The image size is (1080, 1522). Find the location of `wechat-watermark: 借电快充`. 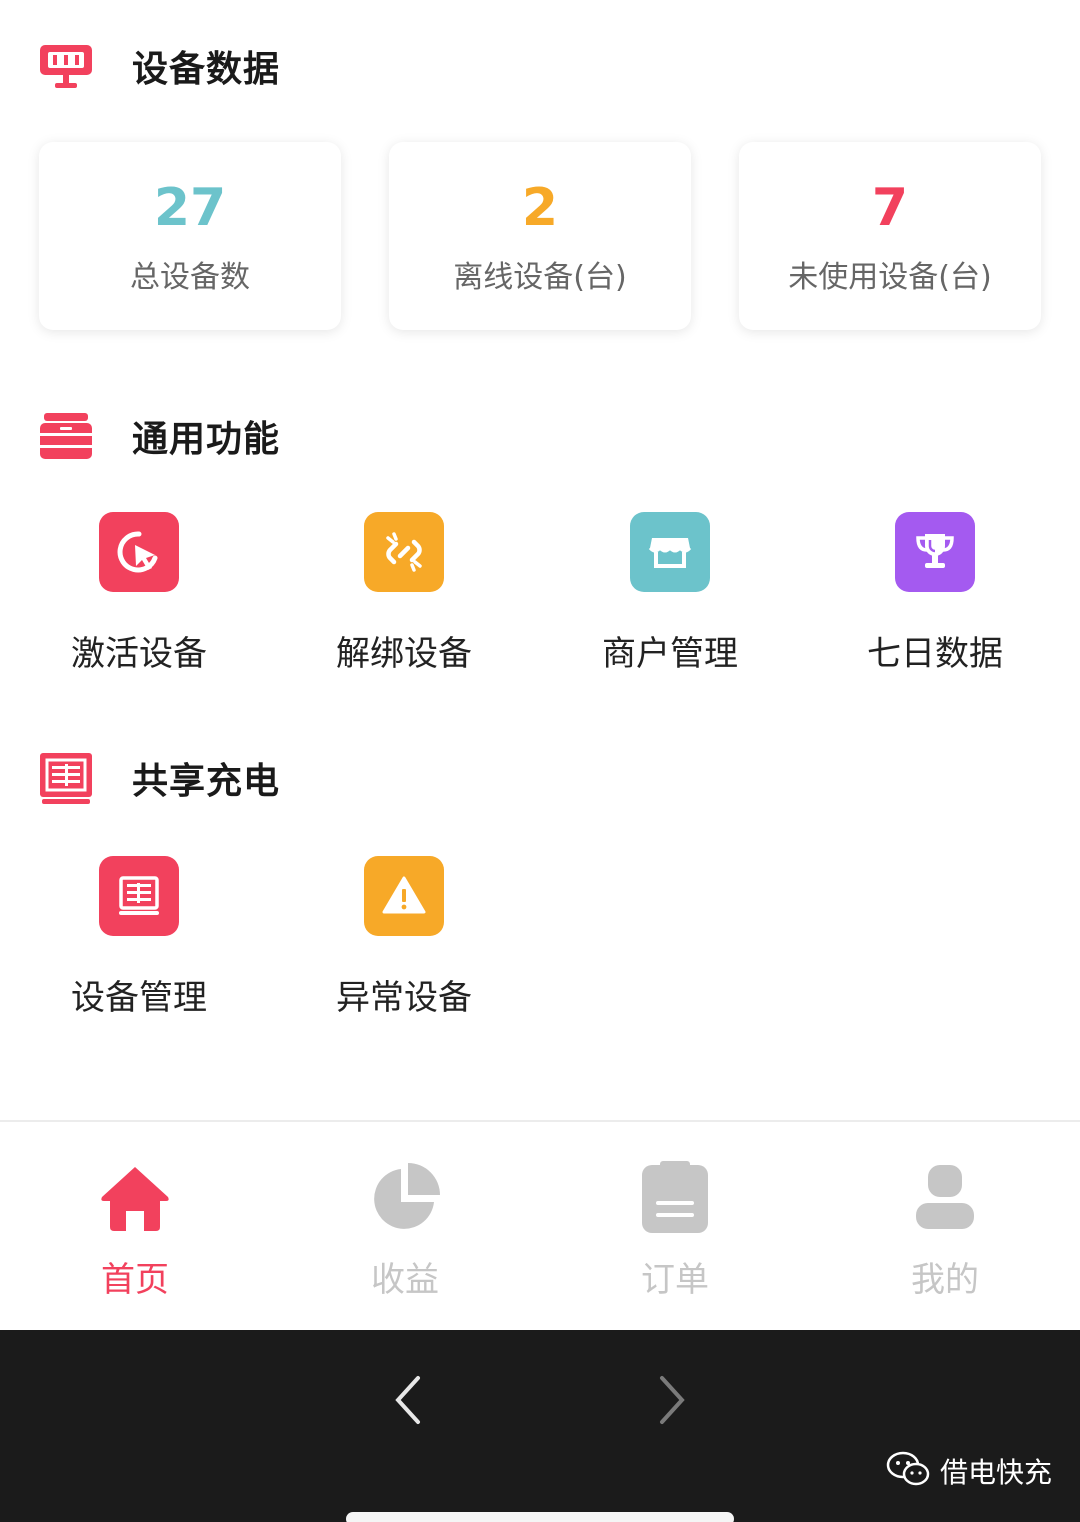

wechat-watermark: 借电快充 is located at coordinates (969, 1471).